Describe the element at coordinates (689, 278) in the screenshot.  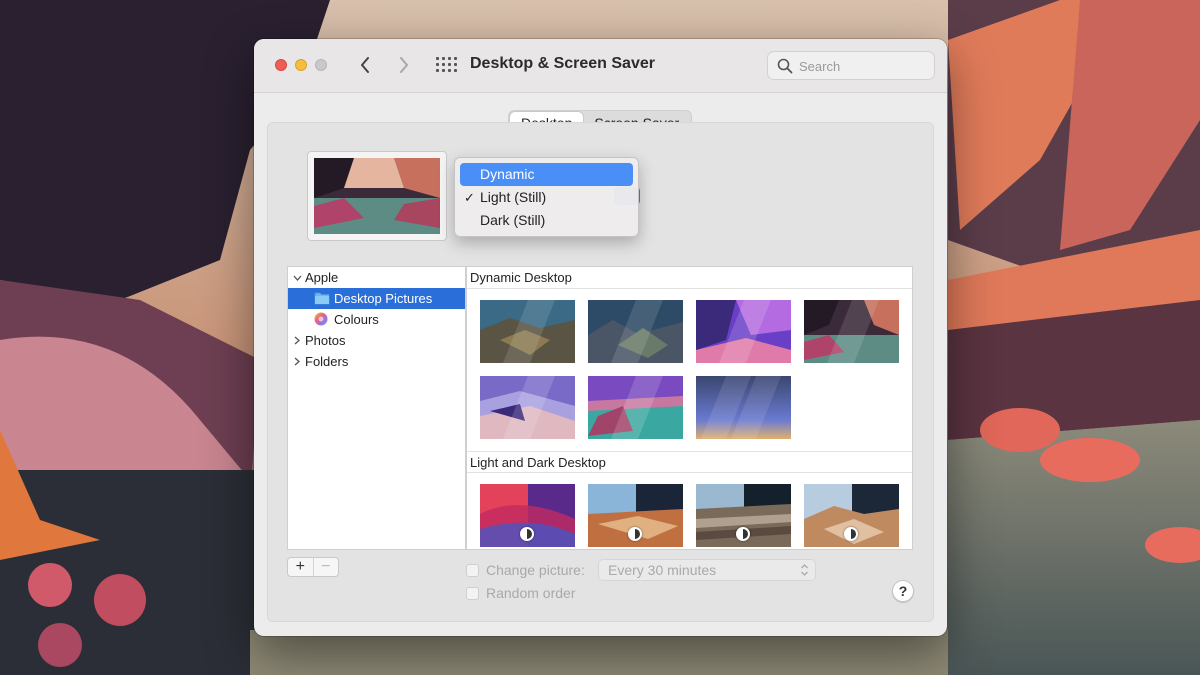
I see `section-heading-dynamic: Dynamic Desktop` at that location.